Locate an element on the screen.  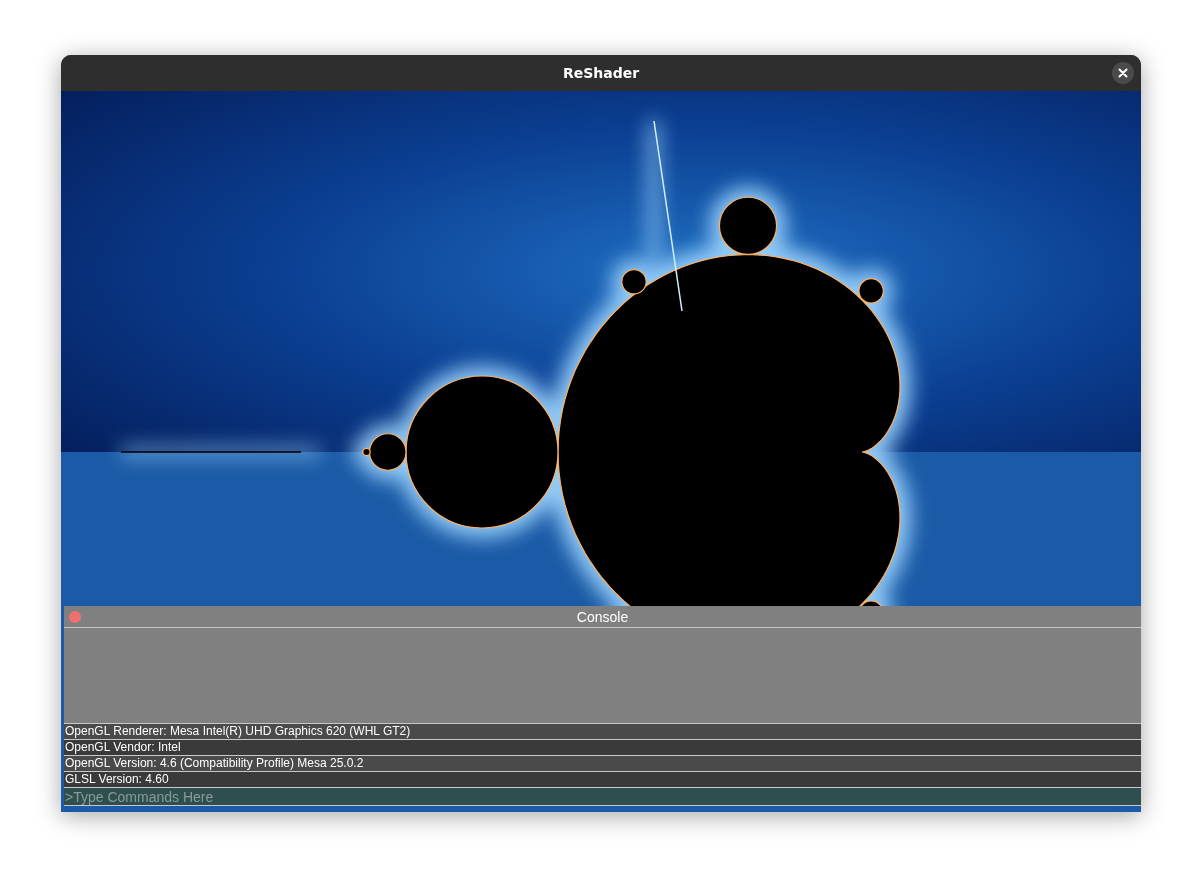
close-dot-icon is located at coordinates (75, 617).